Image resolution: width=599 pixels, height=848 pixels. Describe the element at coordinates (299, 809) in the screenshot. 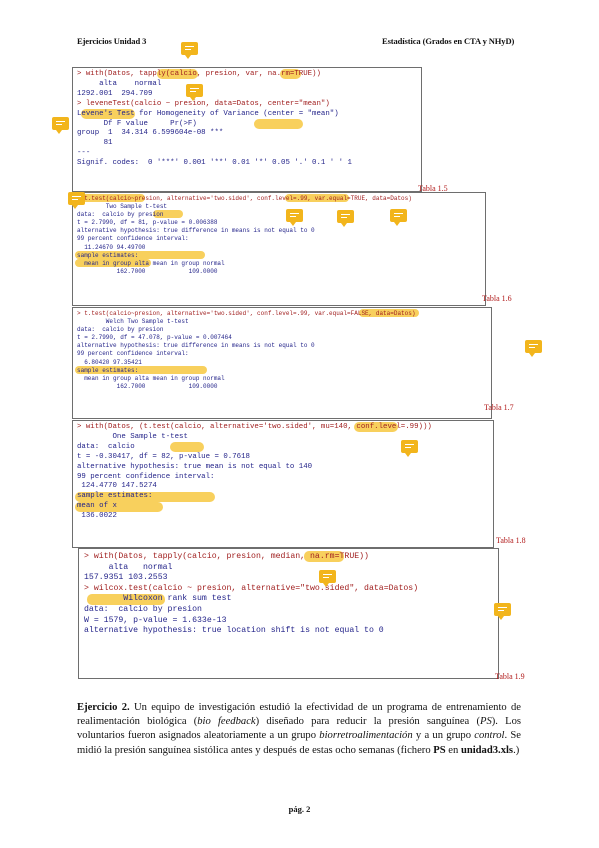

I see `page-number: pág. 2` at that location.